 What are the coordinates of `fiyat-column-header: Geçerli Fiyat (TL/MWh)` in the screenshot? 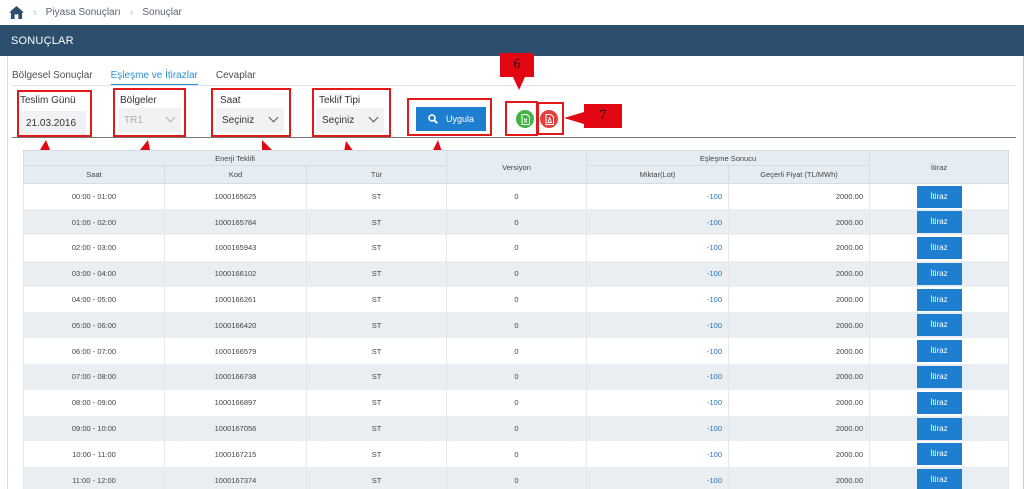 It's located at (799, 174).